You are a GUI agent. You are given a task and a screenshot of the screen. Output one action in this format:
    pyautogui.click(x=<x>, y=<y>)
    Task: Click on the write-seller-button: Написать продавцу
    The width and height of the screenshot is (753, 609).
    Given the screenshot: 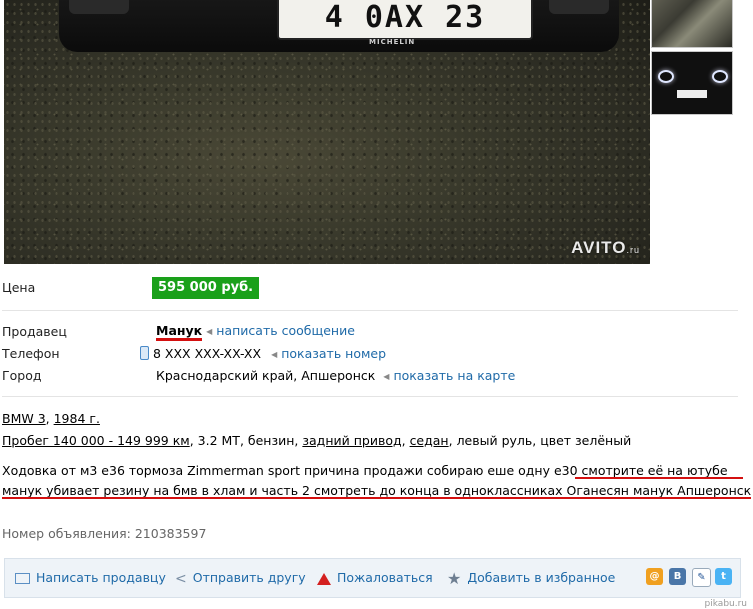 What is the action you would take?
    pyautogui.click(x=90, y=578)
    